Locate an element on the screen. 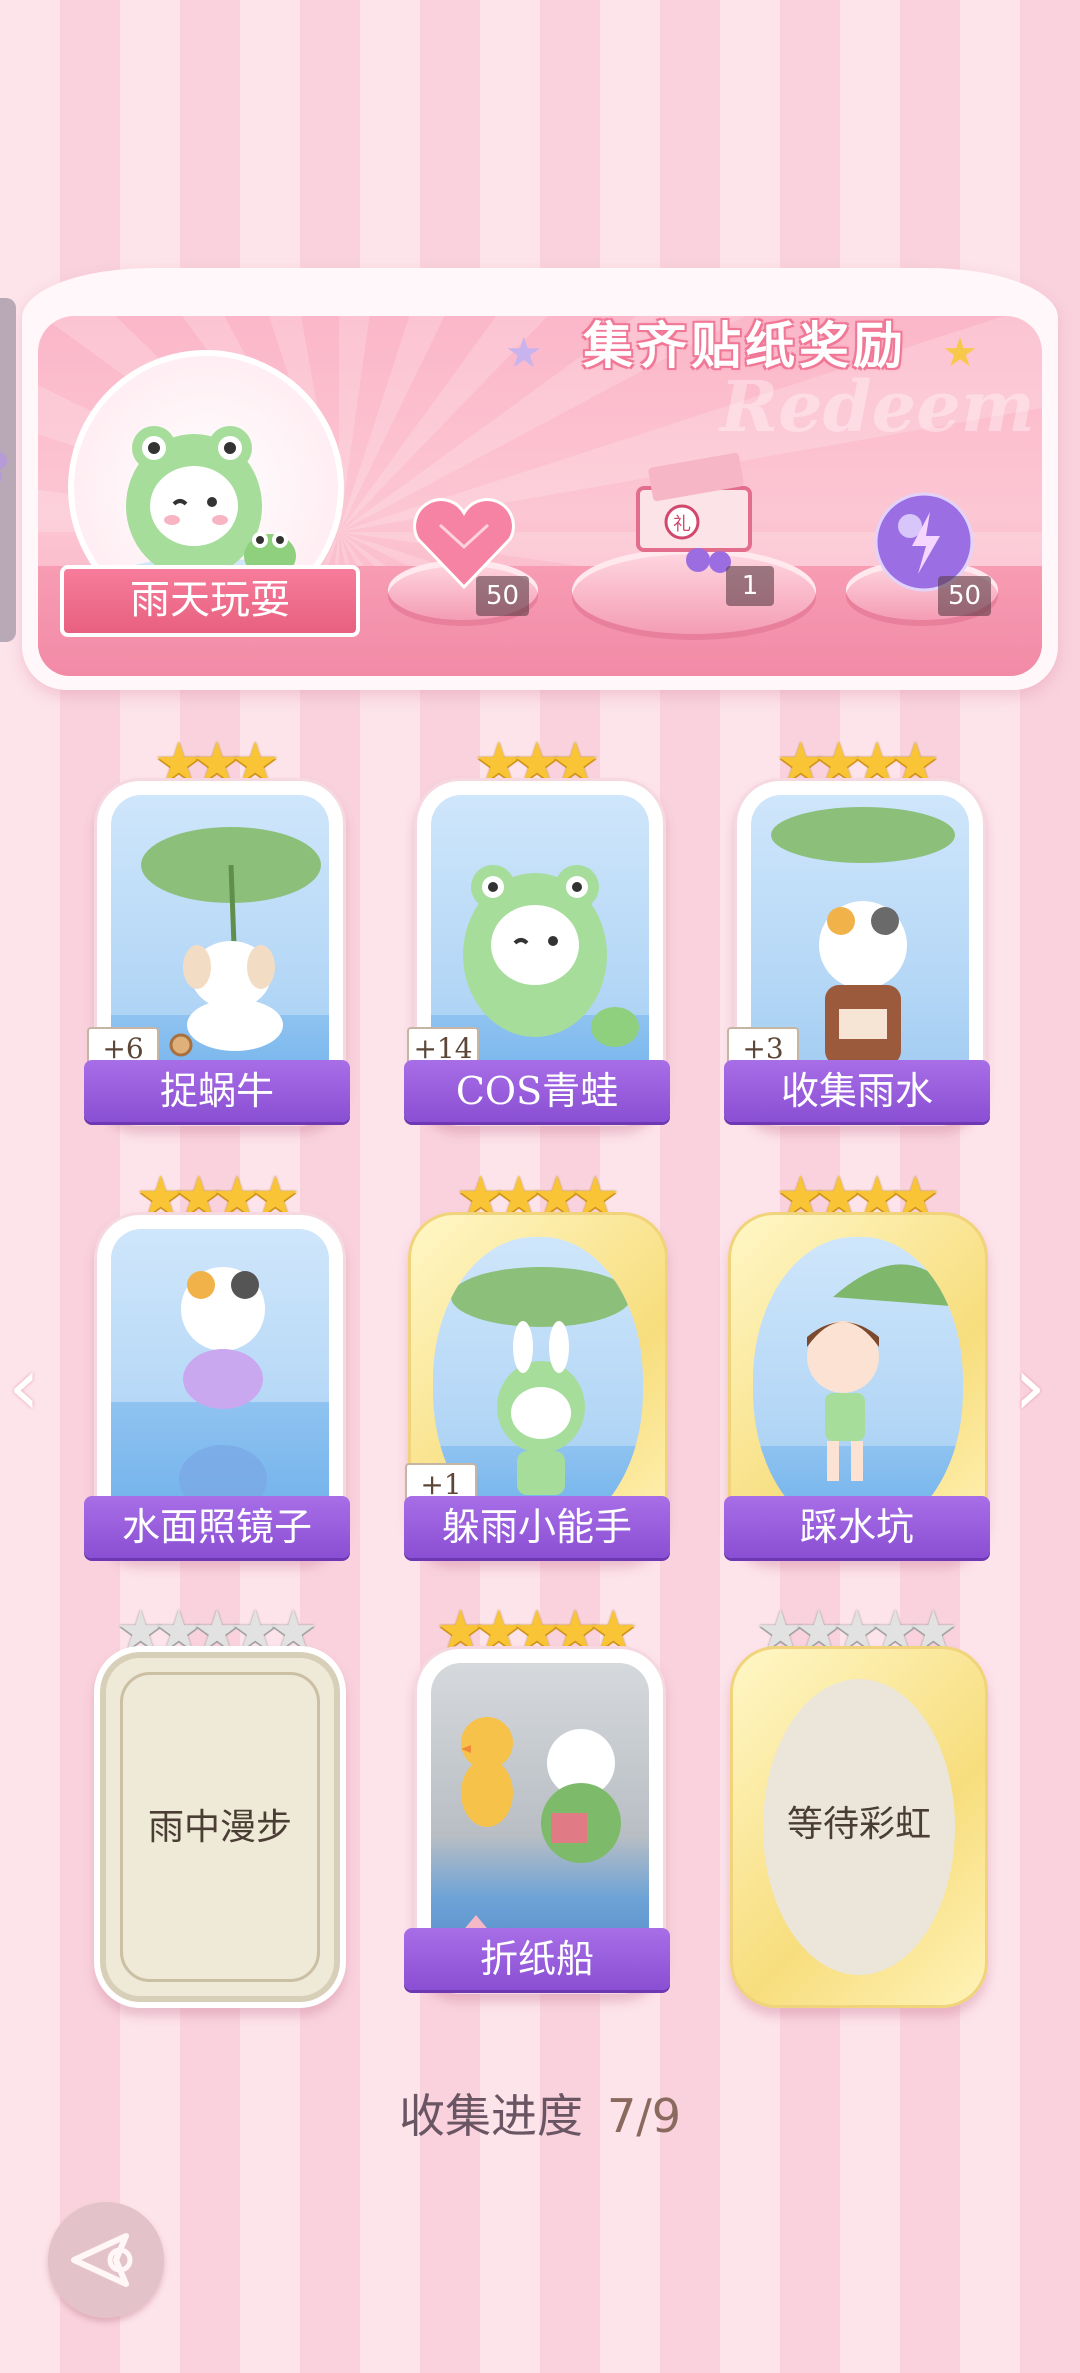 This screenshot has width=1080, height=2373. prev-page-arrow-icon: ‹ is located at coordinates (24, 1386).